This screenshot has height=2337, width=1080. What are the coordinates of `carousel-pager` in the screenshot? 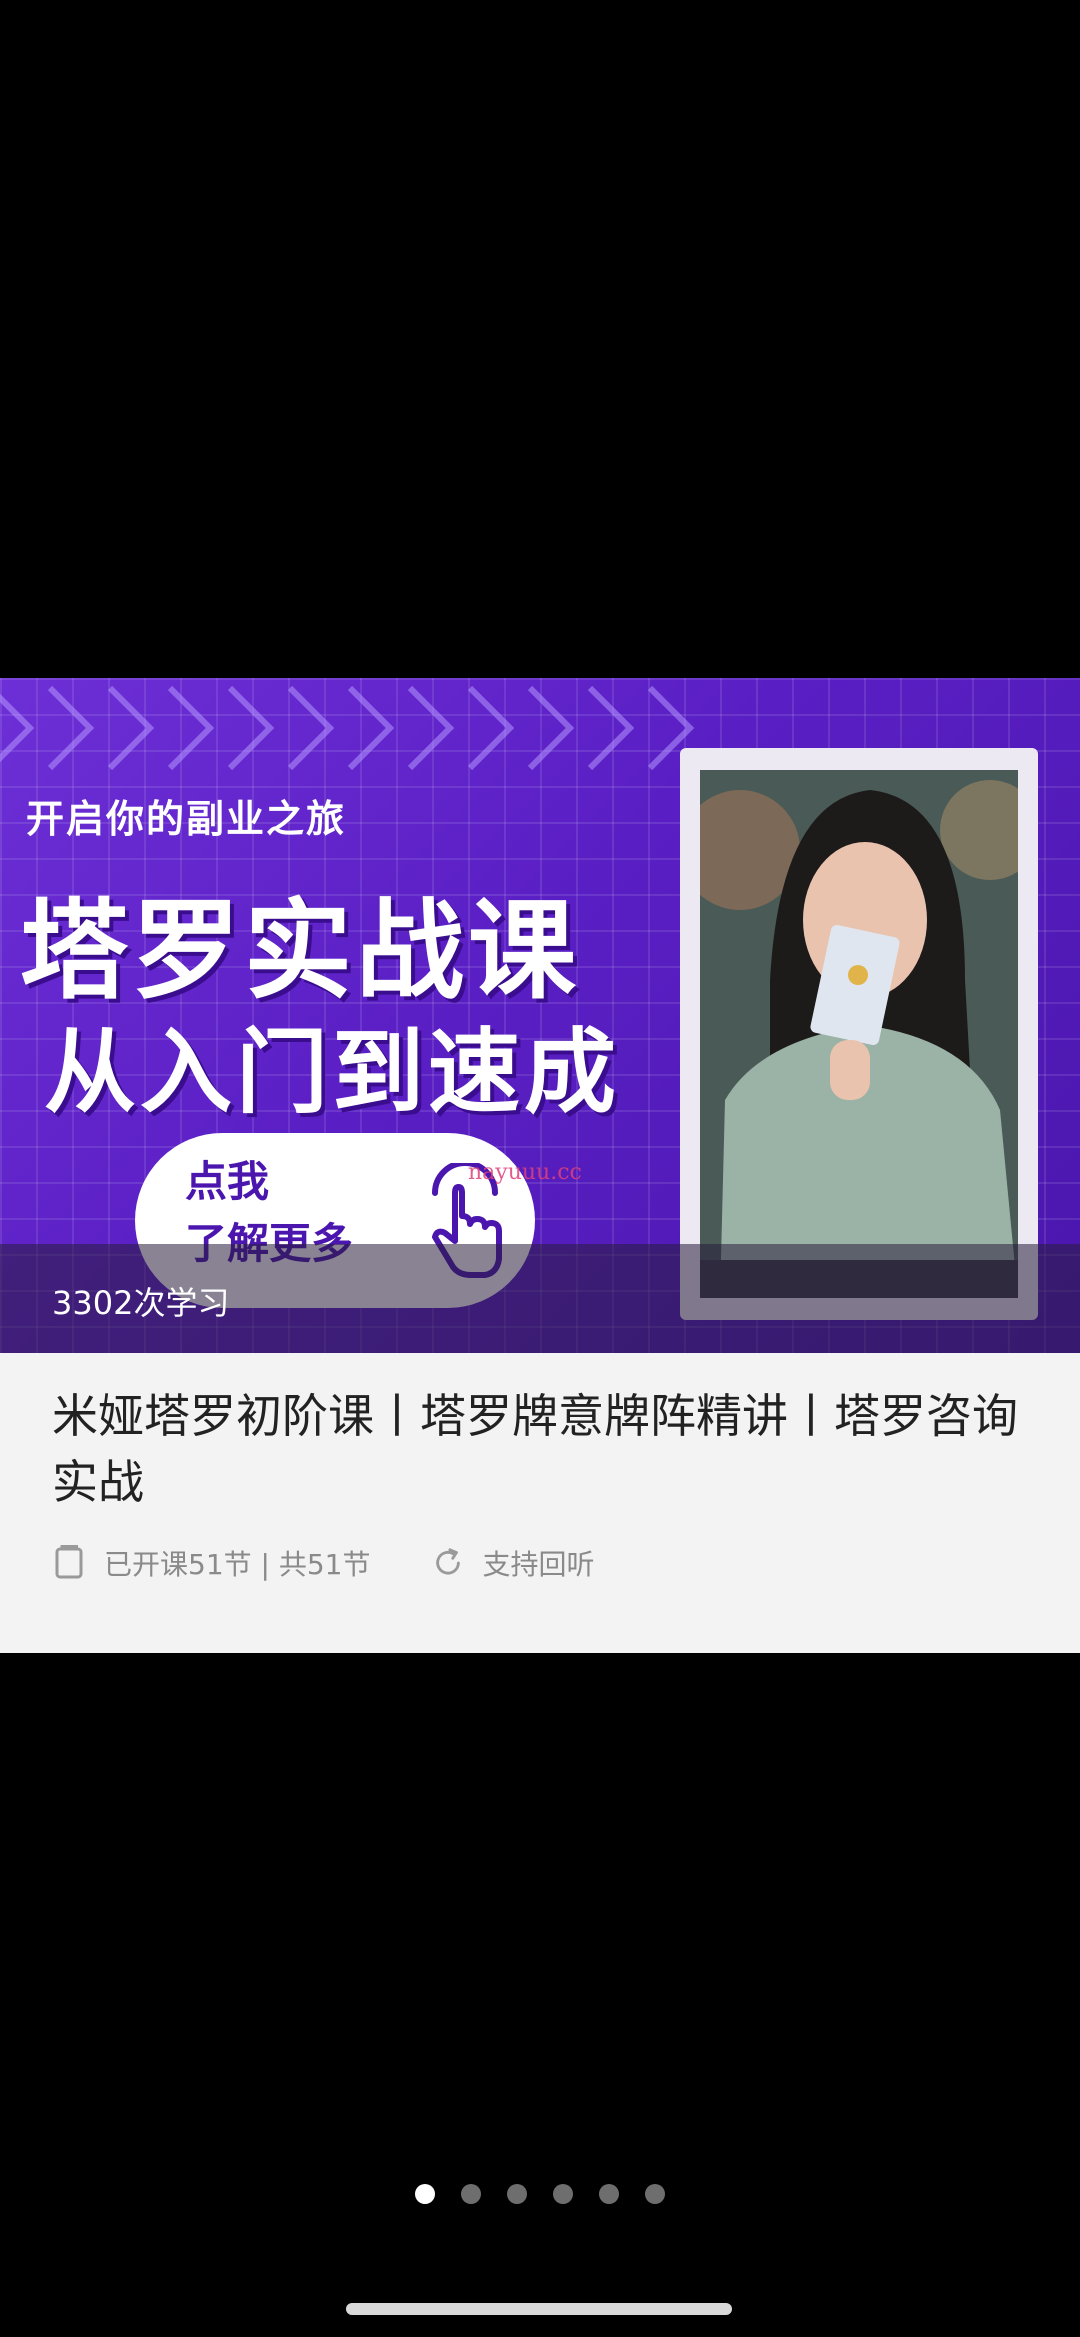 It's located at (540, 2194).